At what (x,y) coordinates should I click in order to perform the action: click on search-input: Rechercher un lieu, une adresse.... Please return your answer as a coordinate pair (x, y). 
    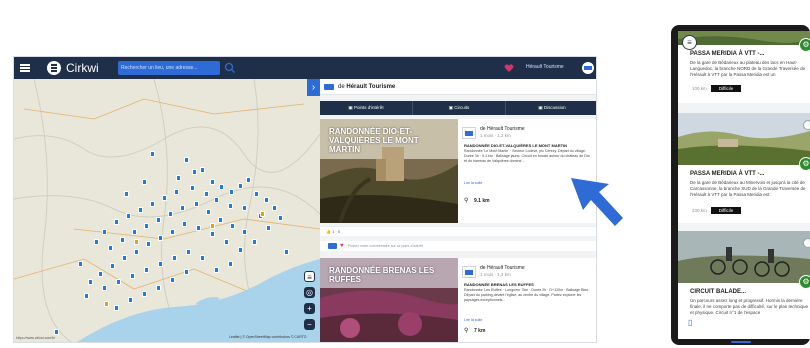
    Looking at the image, I should click on (169, 68).